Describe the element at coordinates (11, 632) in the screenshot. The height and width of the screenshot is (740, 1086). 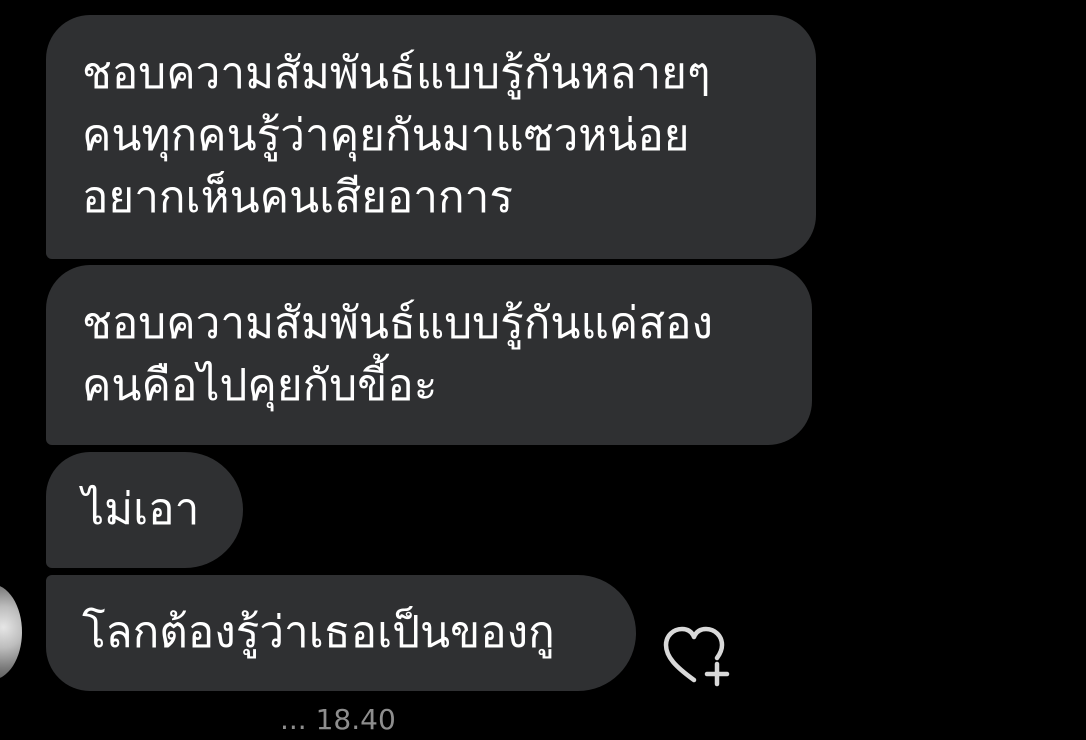
I see `avatar` at that location.